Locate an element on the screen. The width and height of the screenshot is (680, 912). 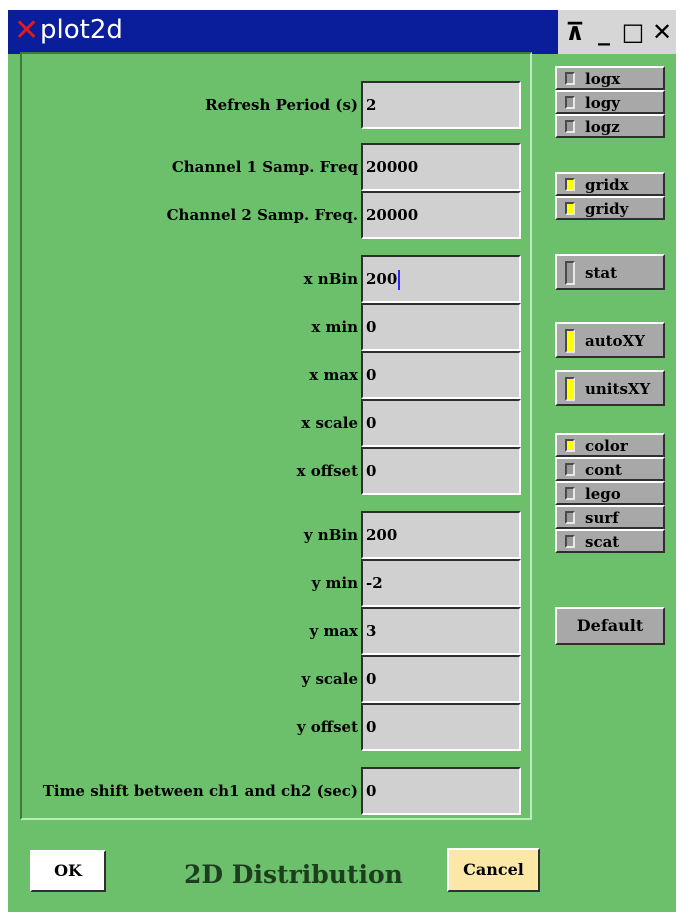
toggle-scat: scat is located at coordinates (610, 541).